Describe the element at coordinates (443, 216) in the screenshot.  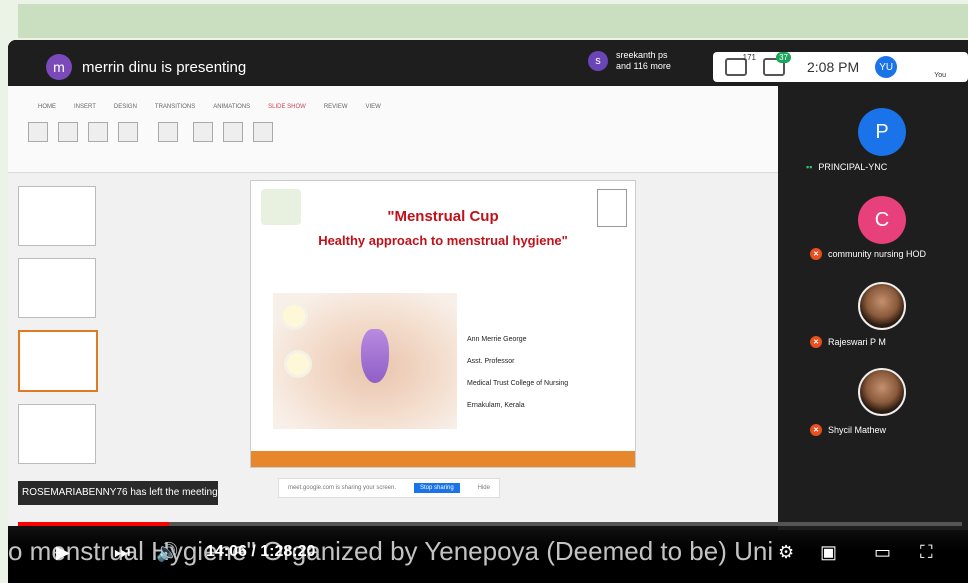
I see `slide-title: "Menstrual Cup` at that location.